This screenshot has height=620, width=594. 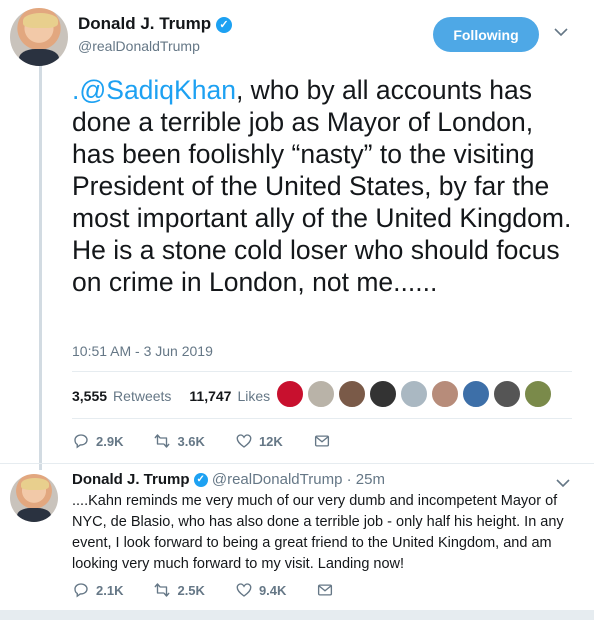 I want to click on author-handle: @realDonaldTrump, so click(x=139, y=46).